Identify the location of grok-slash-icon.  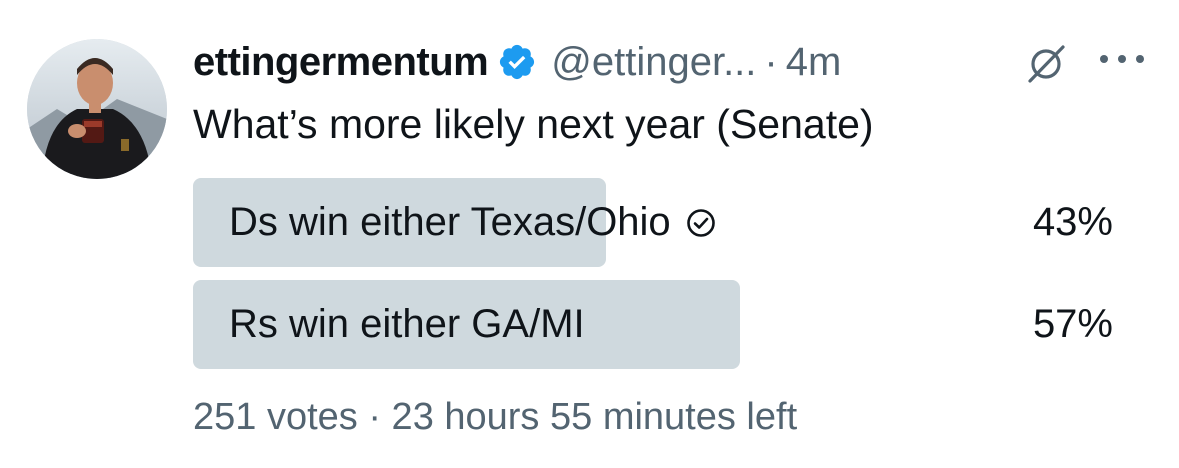
(1046, 64).